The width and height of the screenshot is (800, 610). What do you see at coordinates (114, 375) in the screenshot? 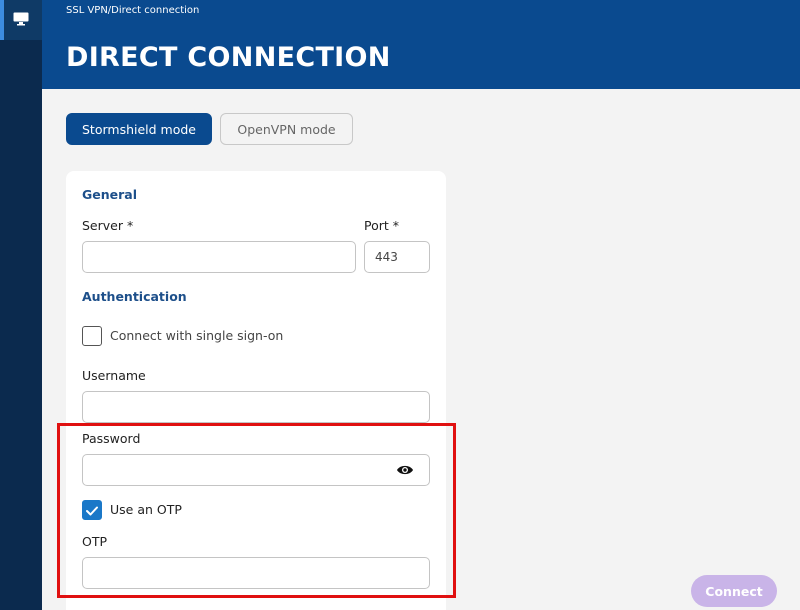
I see `username-label: Username` at bounding box center [114, 375].